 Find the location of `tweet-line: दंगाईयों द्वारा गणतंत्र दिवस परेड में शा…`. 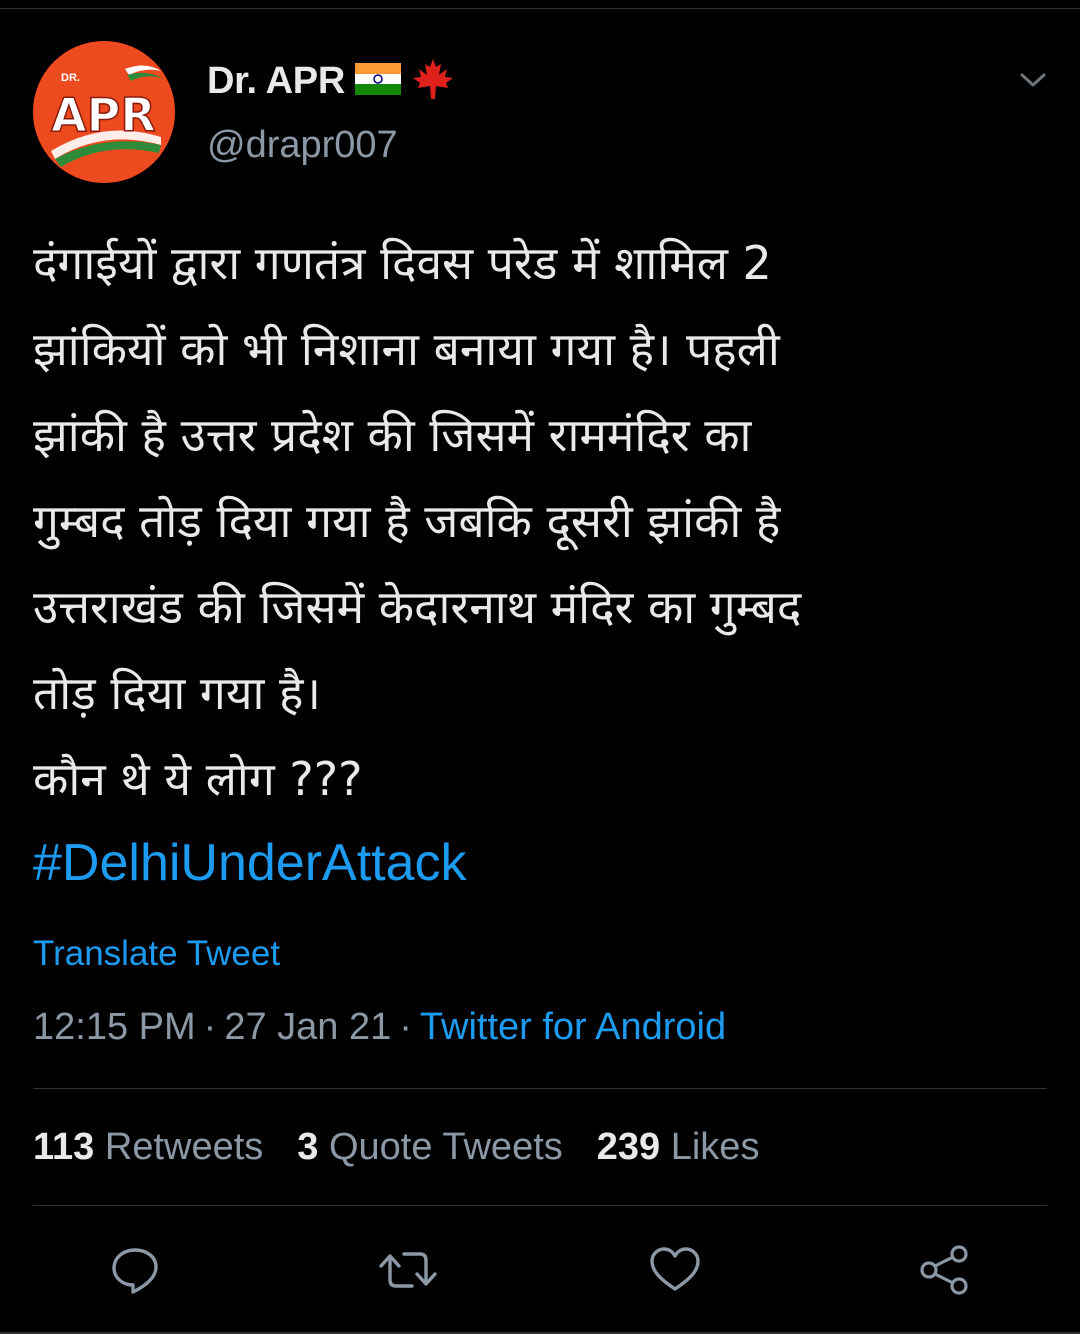

tweet-line: दंगाईयों द्वारा गणतंत्र दिवस परेड में शा… is located at coordinates (402, 263).